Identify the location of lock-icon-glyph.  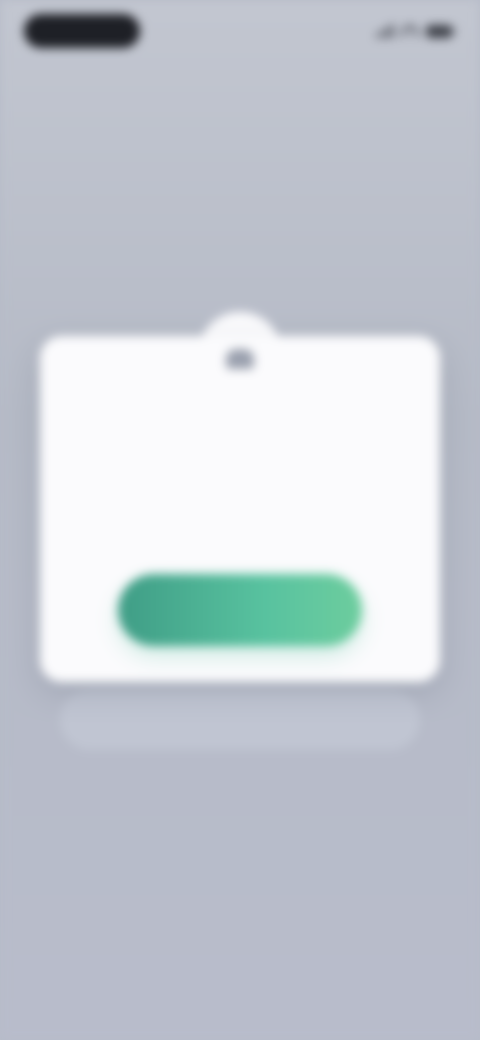
(240, 359).